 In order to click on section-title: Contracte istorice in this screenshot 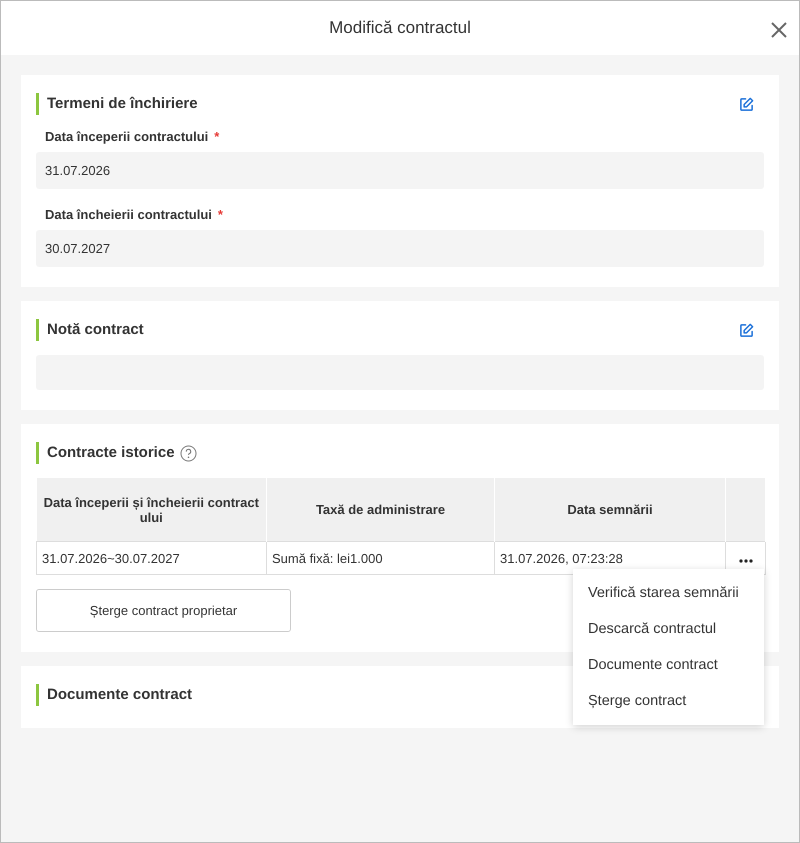, I will do `click(111, 453)`.